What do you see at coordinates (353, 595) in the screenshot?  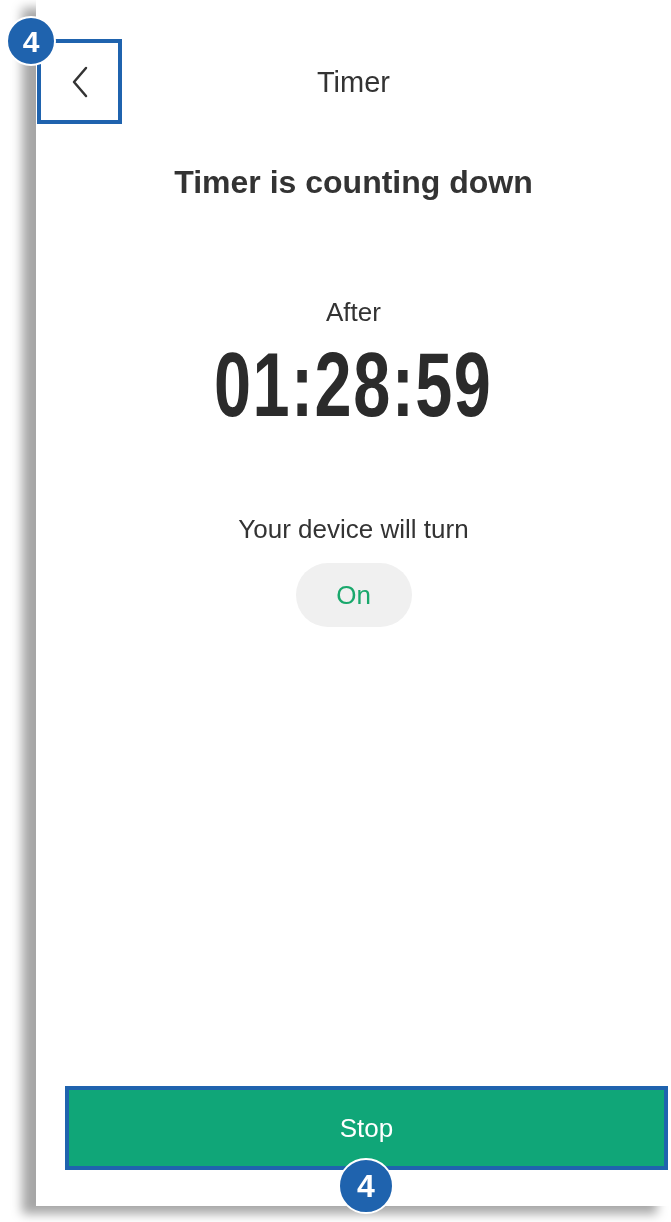 I see `state-pill: On` at bounding box center [353, 595].